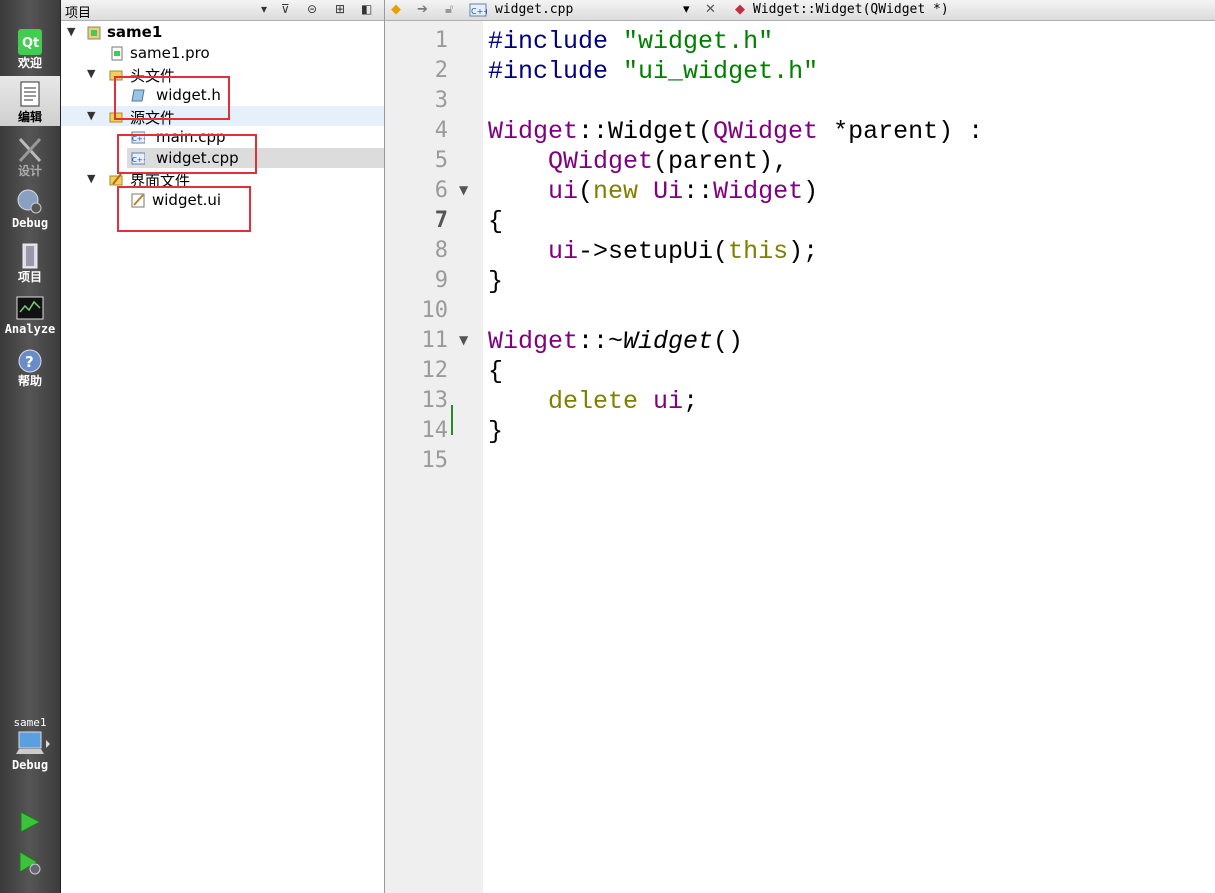 The width and height of the screenshot is (1215, 893). Describe the element at coordinates (441, 40) in the screenshot. I see `line-number: 1` at that location.